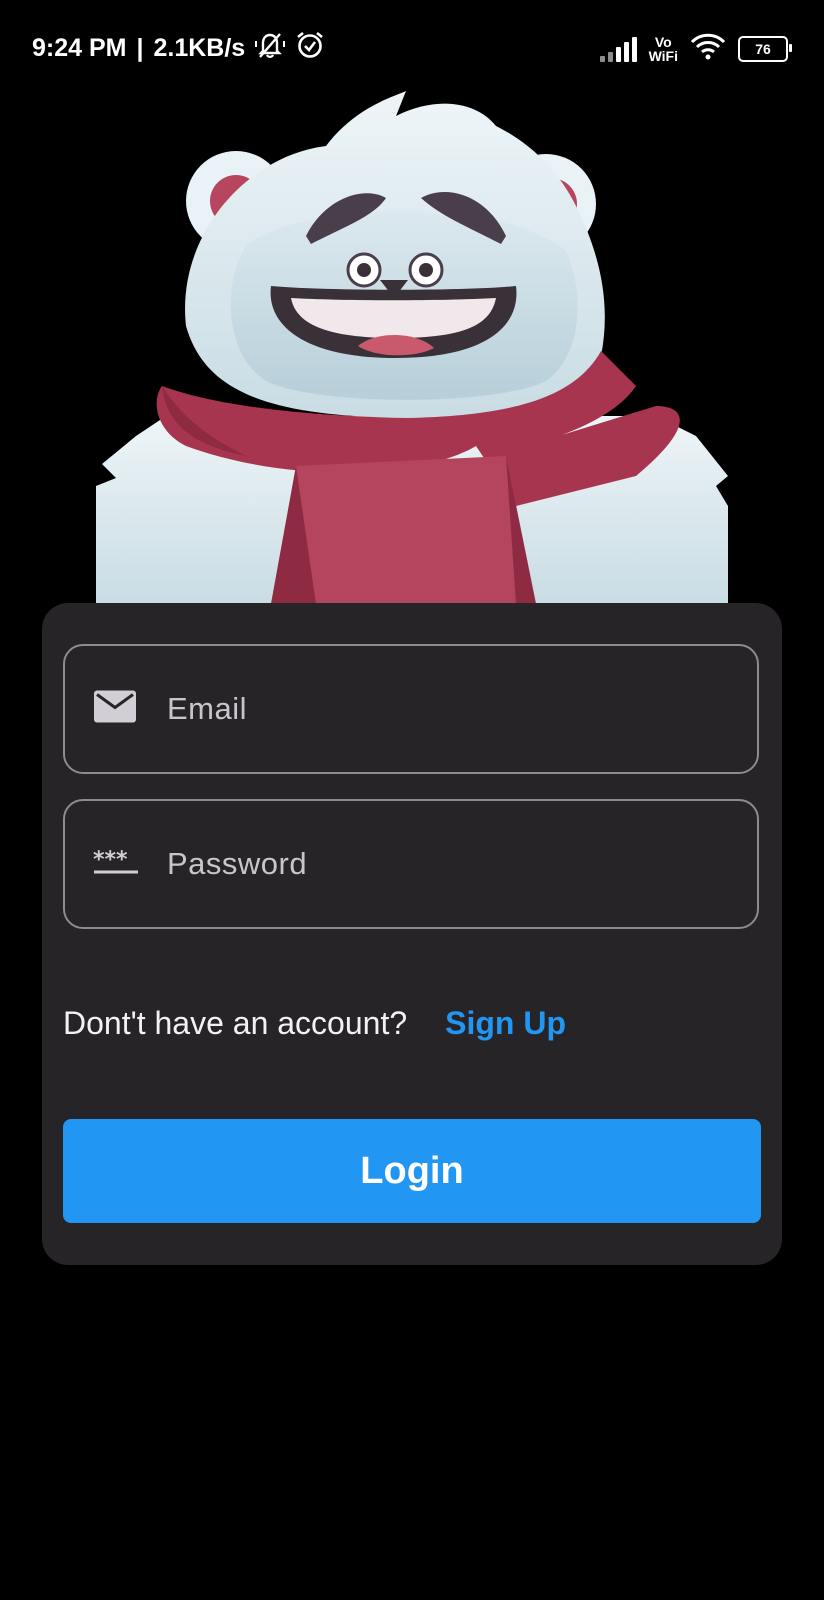 Image resolution: width=824 pixels, height=1600 pixels. What do you see at coordinates (412, 1171) in the screenshot?
I see `login-button: Login` at bounding box center [412, 1171].